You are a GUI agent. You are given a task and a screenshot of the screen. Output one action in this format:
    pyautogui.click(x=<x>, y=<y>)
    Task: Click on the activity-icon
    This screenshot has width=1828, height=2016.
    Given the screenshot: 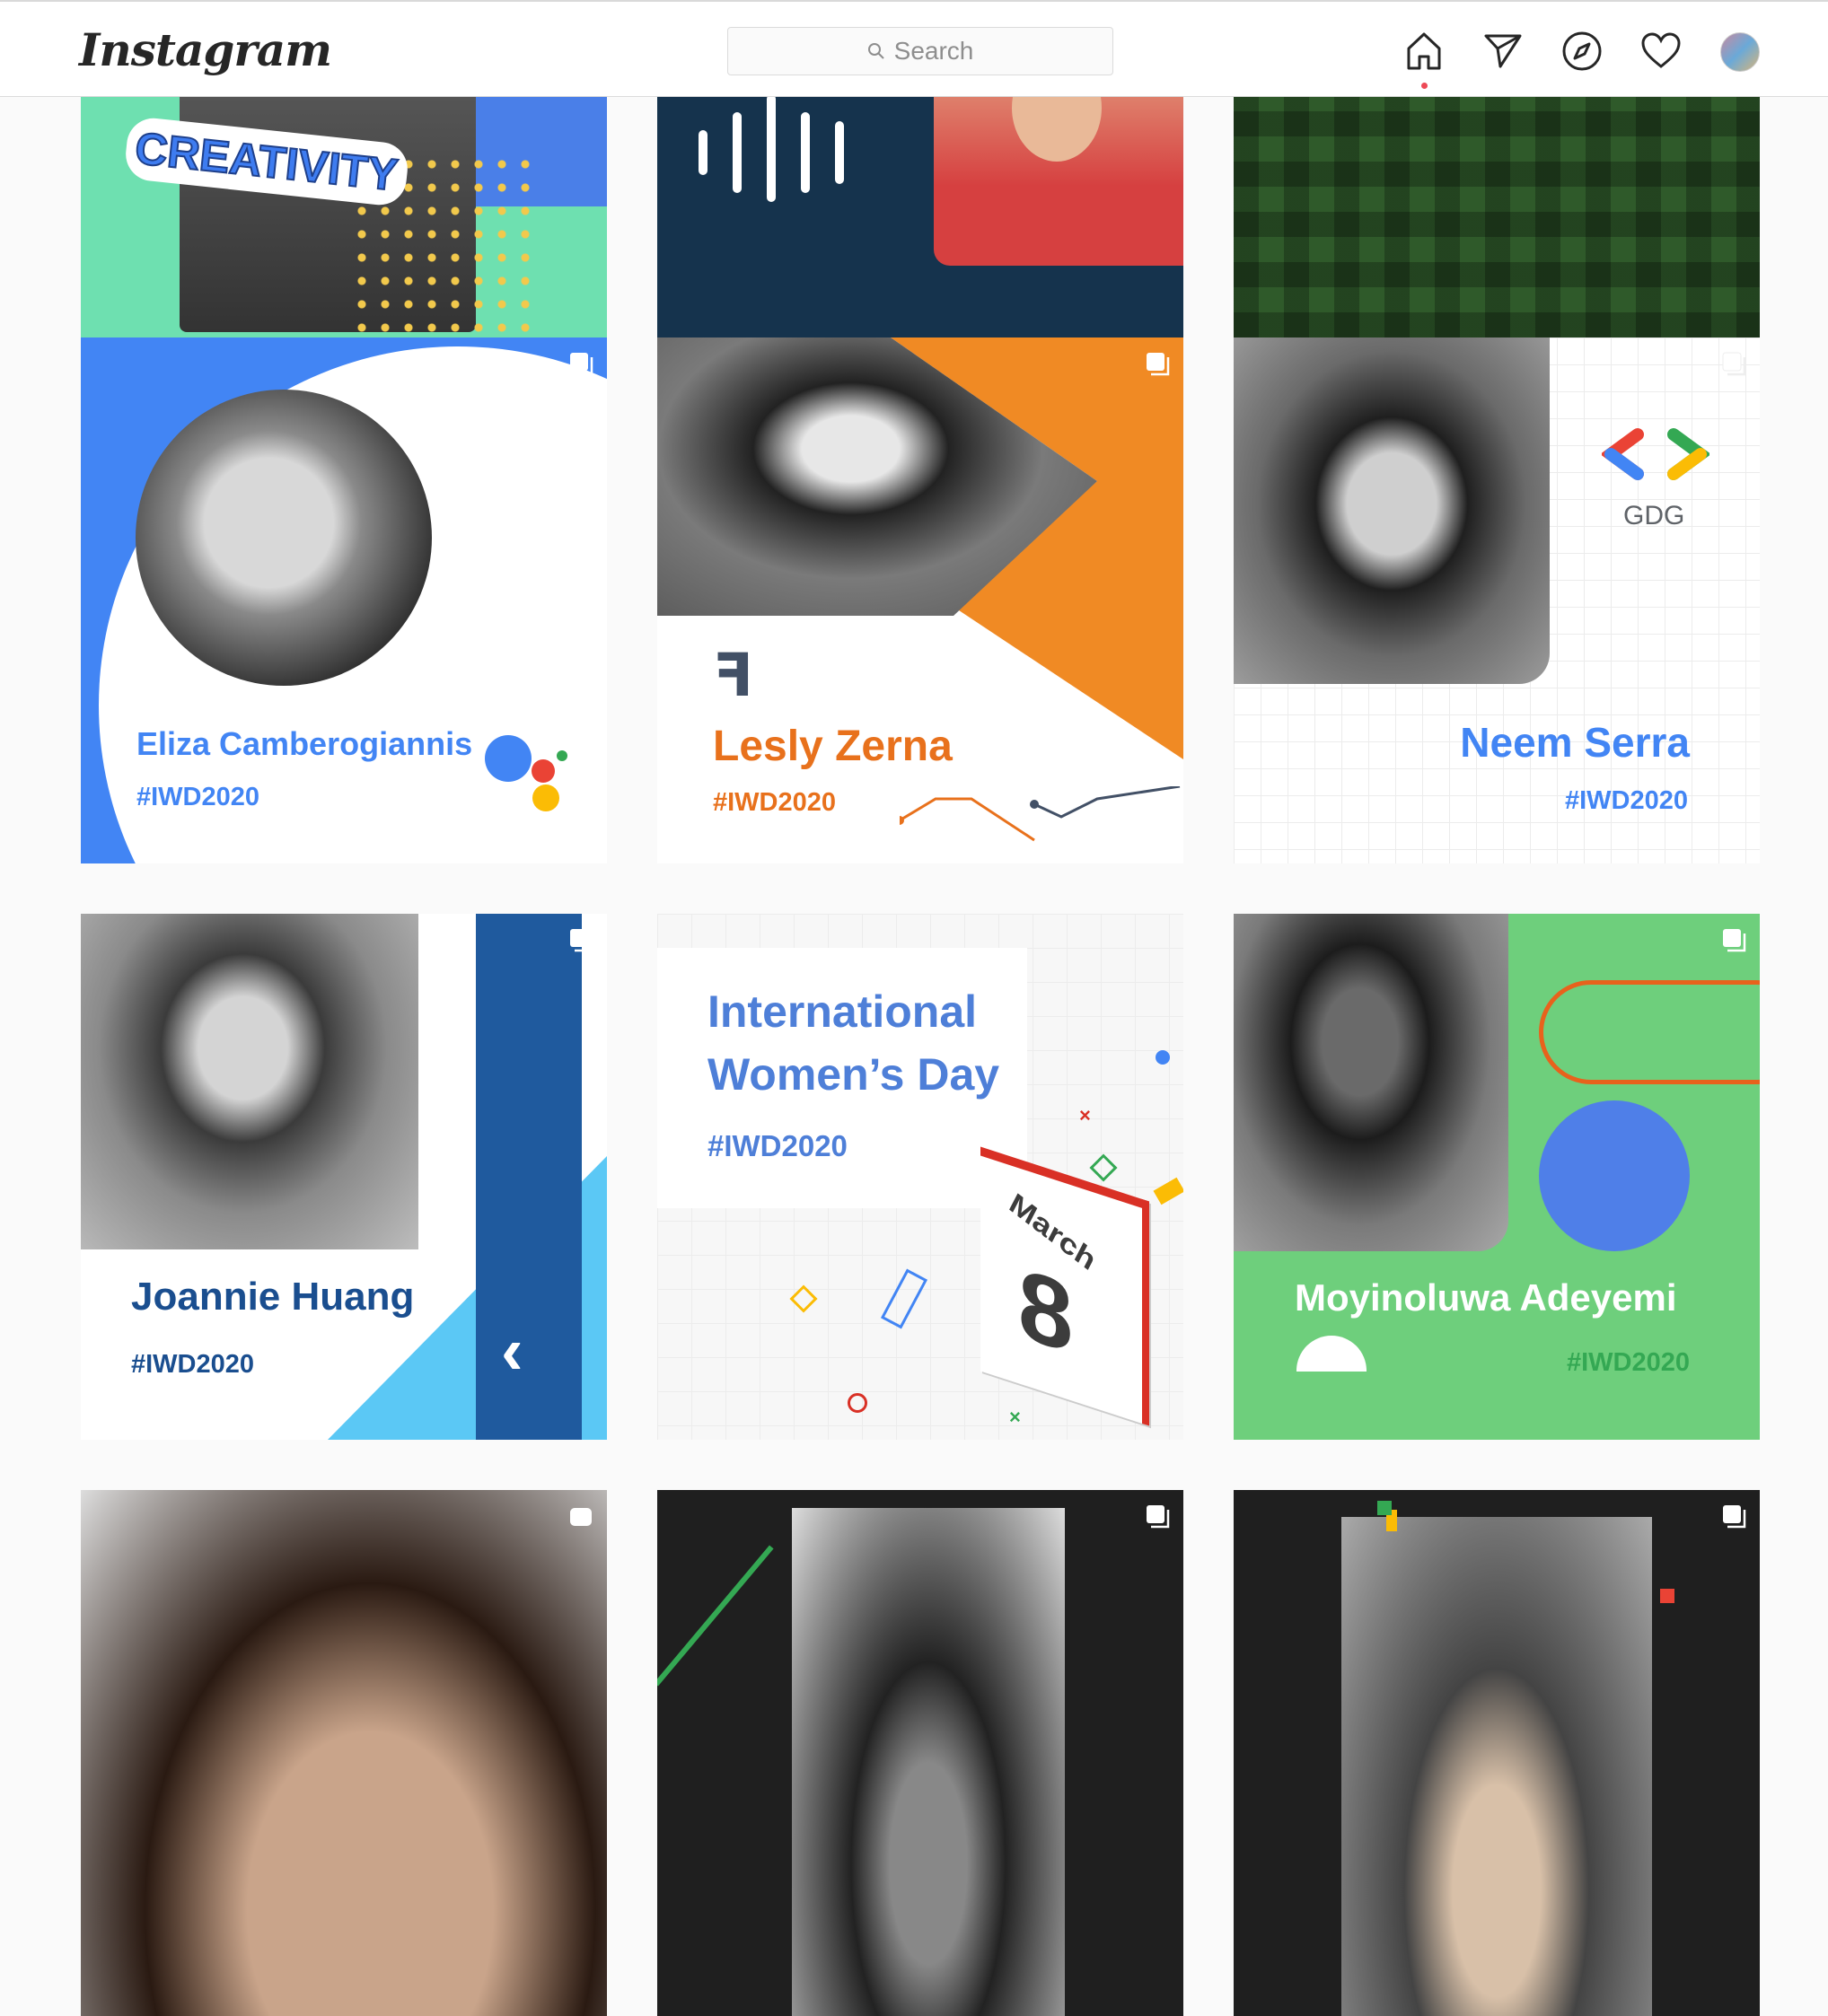 What is the action you would take?
    pyautogui.click(x=1661, y=51)
    